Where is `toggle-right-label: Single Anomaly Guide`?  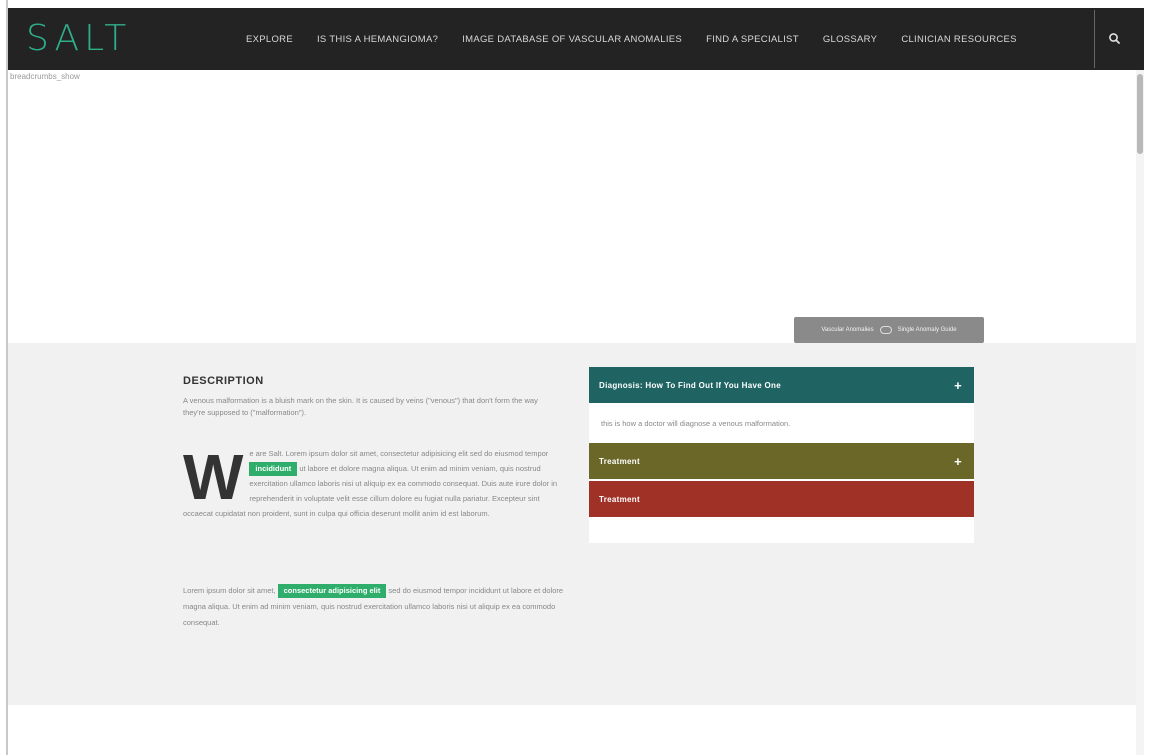
toggle-right-label: Single Anomaly Guide is located at coordinates (927, 330).